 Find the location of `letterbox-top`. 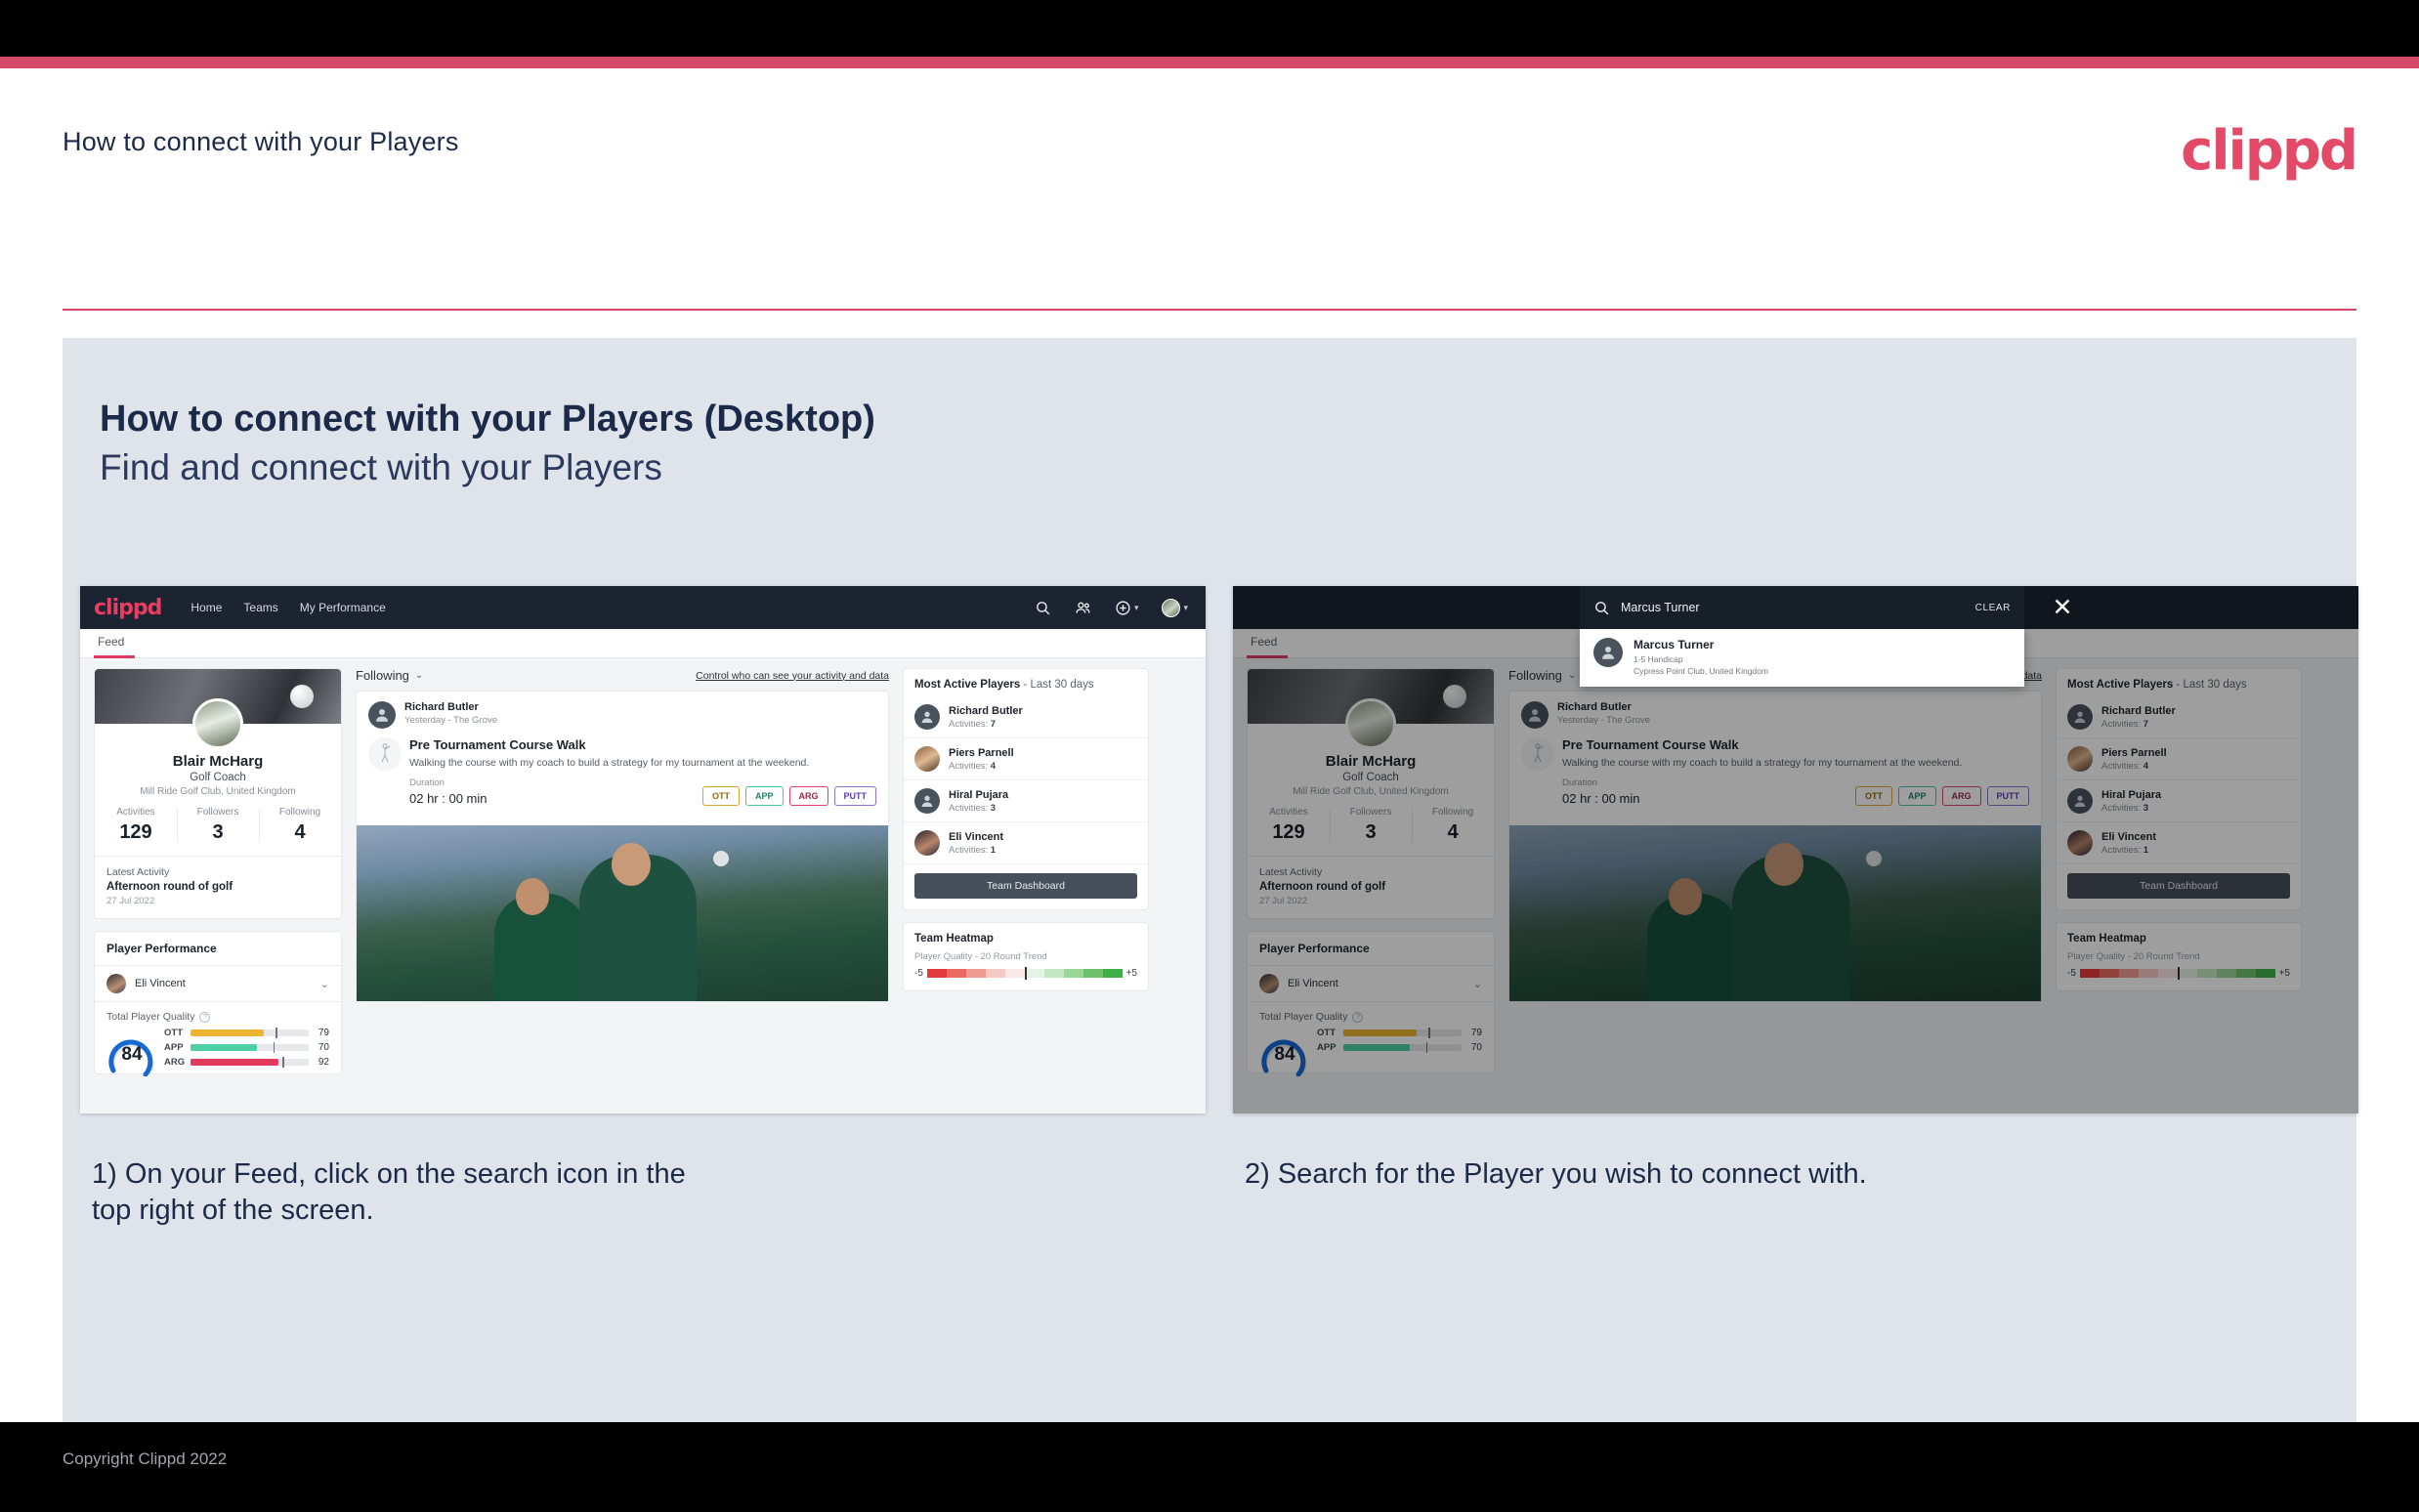

letterbox-top is located at coordinates (1209, 28).